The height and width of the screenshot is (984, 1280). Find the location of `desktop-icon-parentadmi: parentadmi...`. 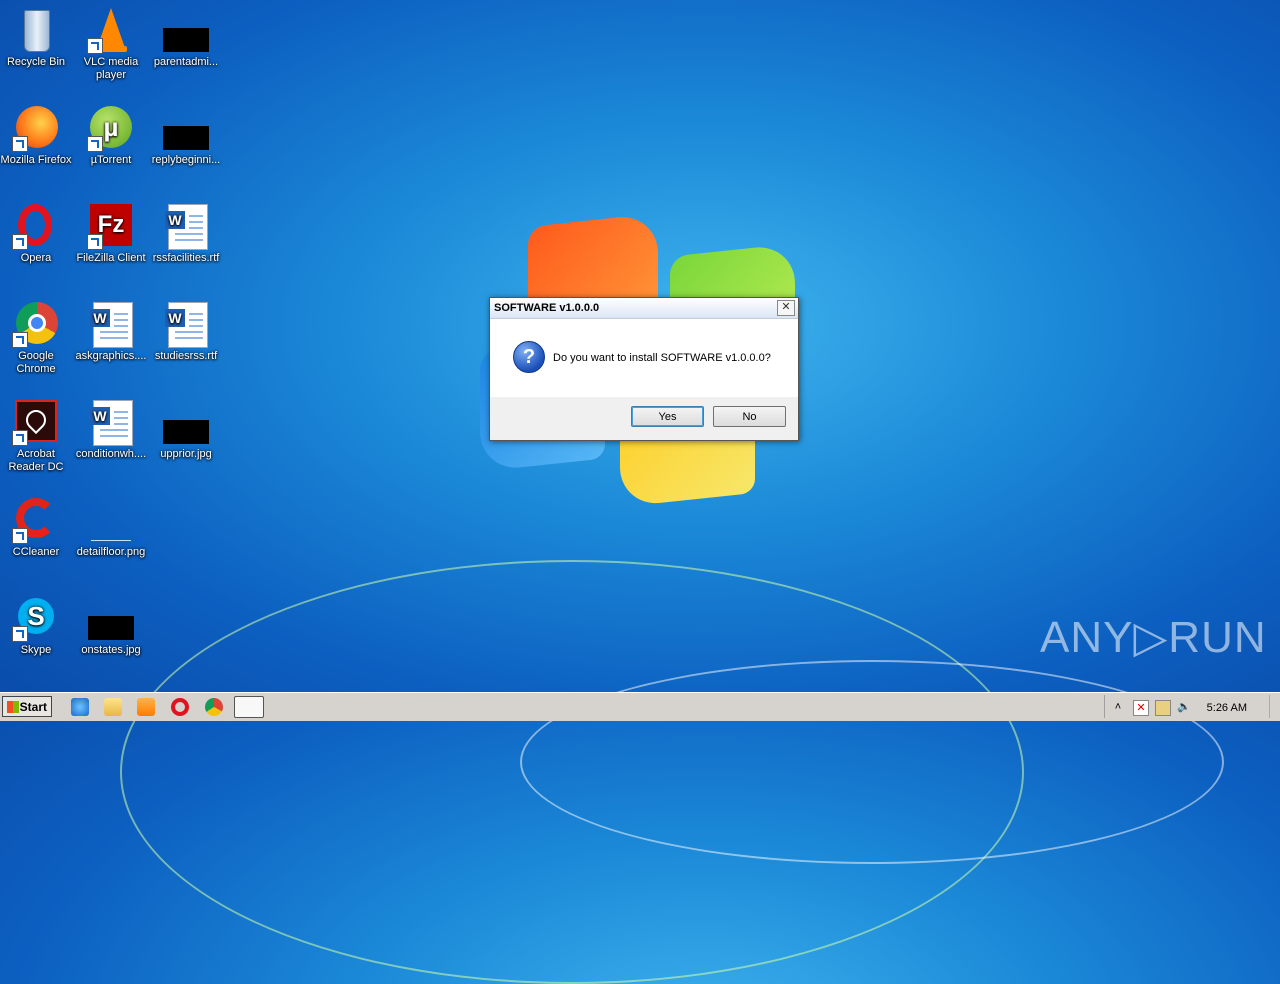

desktop-icon-parentadmi: parentadmi... is located at coordinates (186, 37).